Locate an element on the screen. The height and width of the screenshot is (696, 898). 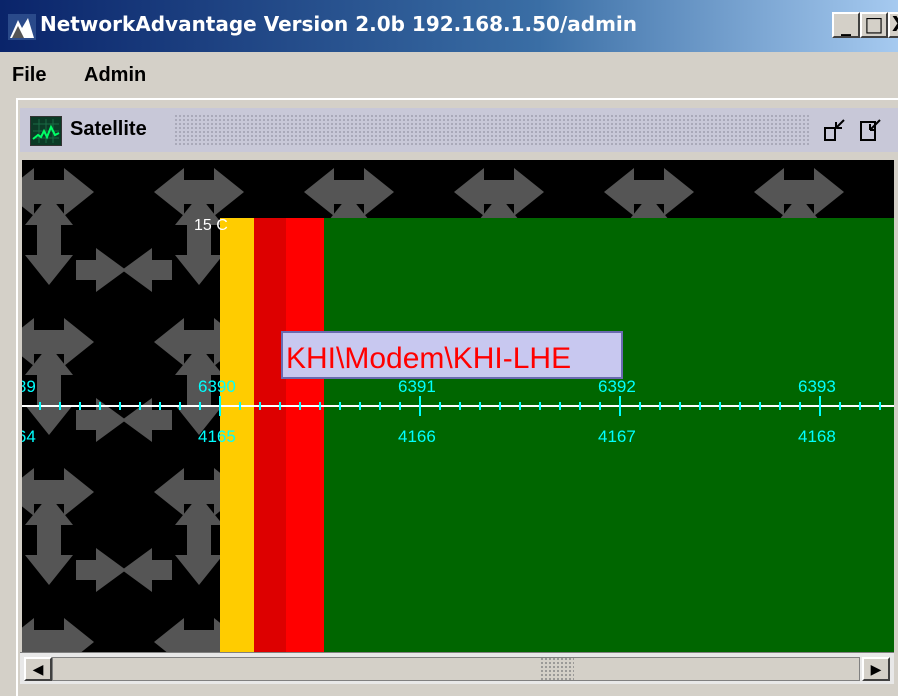
menu-admin: Admin is located at coordinates (115, 75).